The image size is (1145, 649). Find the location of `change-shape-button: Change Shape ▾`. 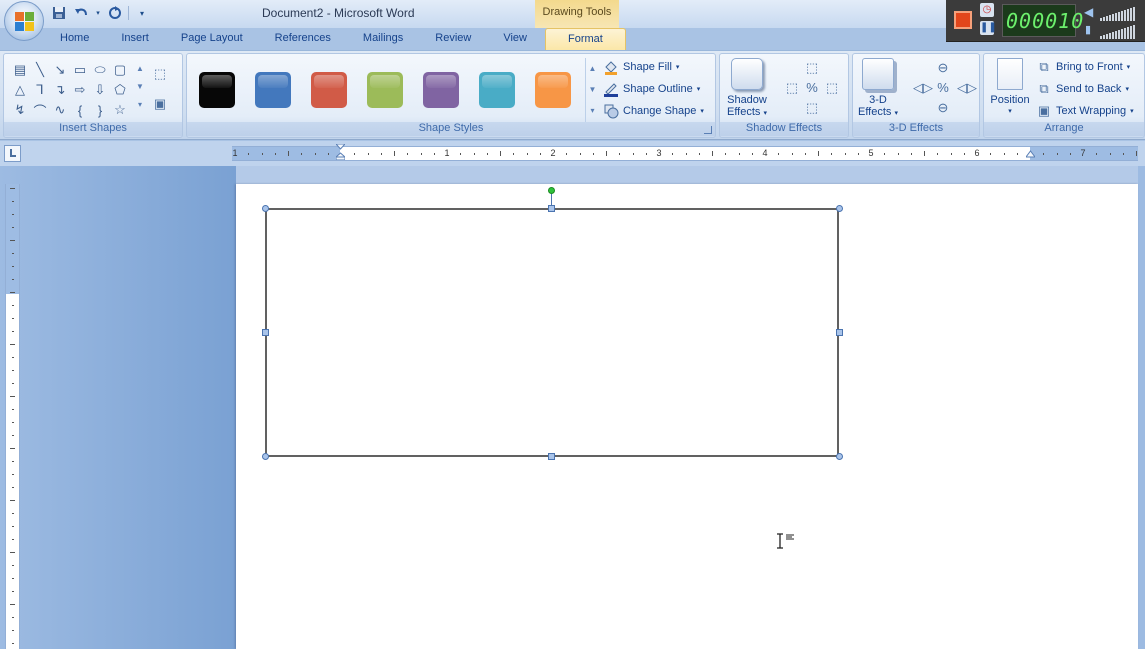

change-shape-button: Change Shape ▾ is located at coordinates (653, 111).